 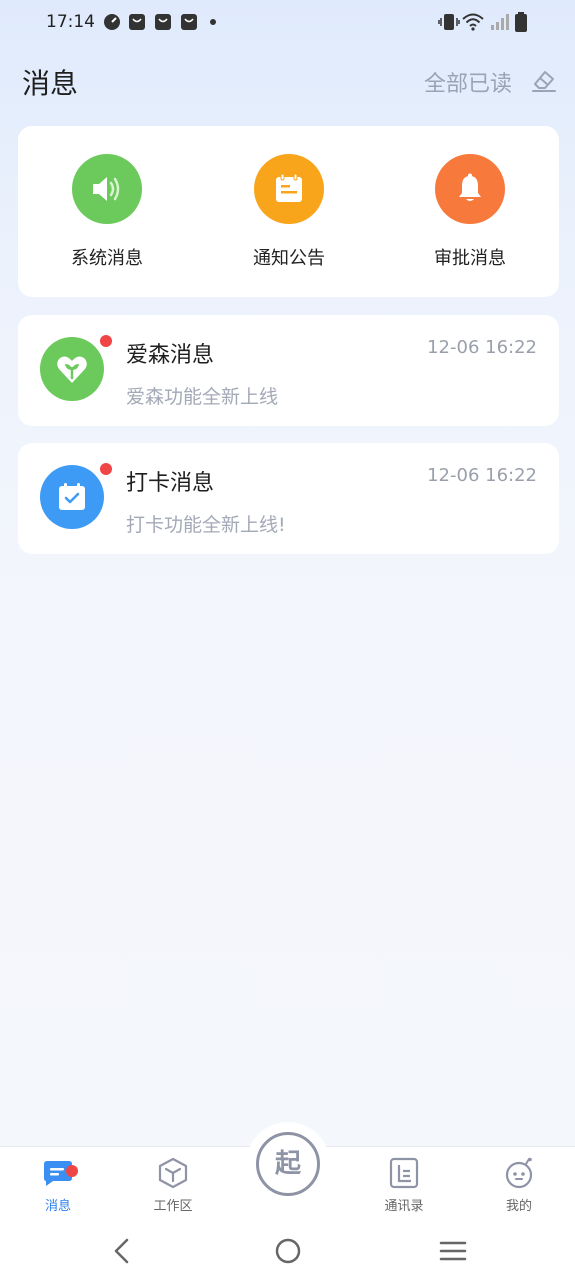 I want to click on system-navigation-bar, so click(x=287, y=1253).